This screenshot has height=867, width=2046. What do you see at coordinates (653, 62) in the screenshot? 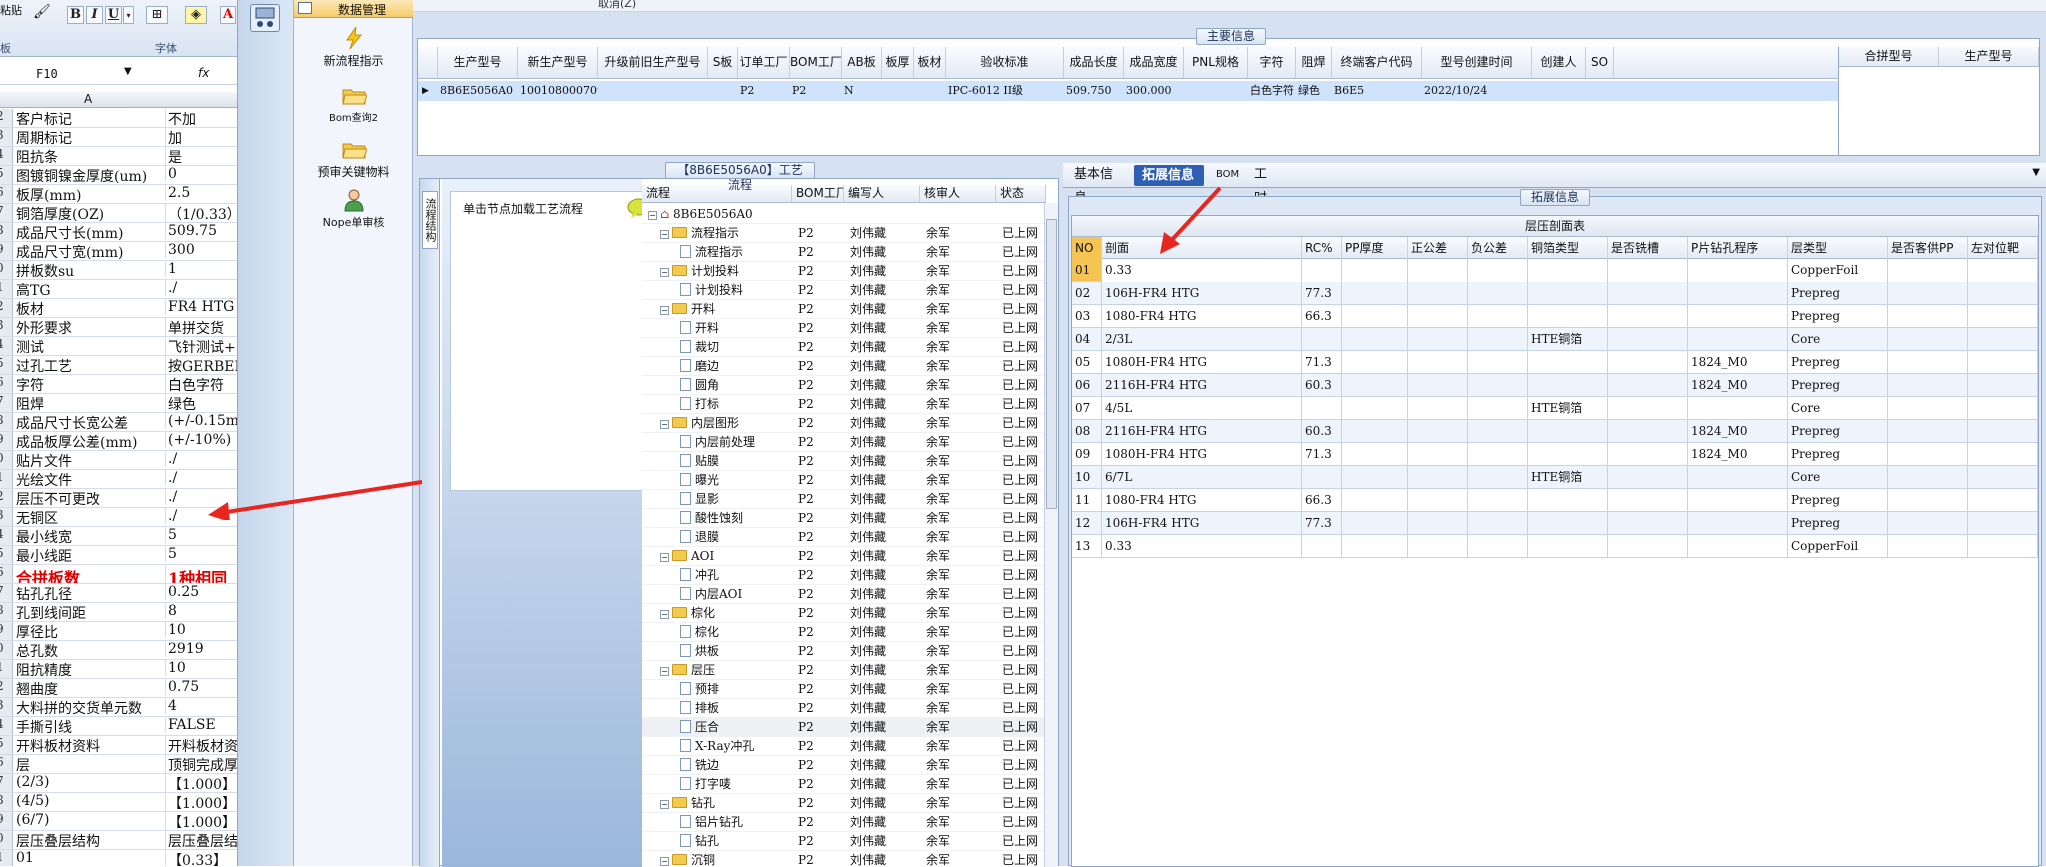
I see `column-header: 升级前旧生产型号` at bounding box center [653, 62].